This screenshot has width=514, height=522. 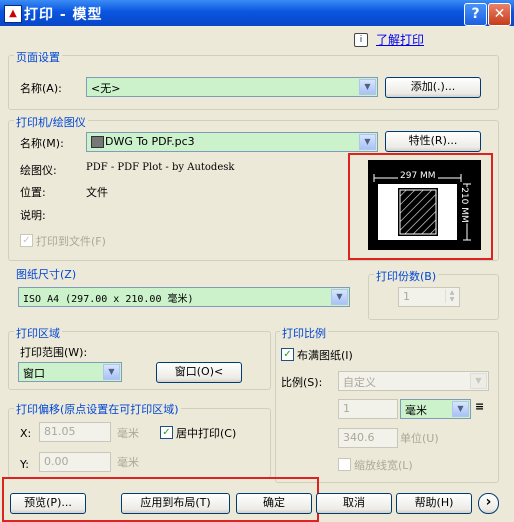 What do you see at coordinates (257, 13) in the screenshot?
I see `title-bar: ▲ 打印 - 模型 ? ✕` at bounding box center [257, 13].